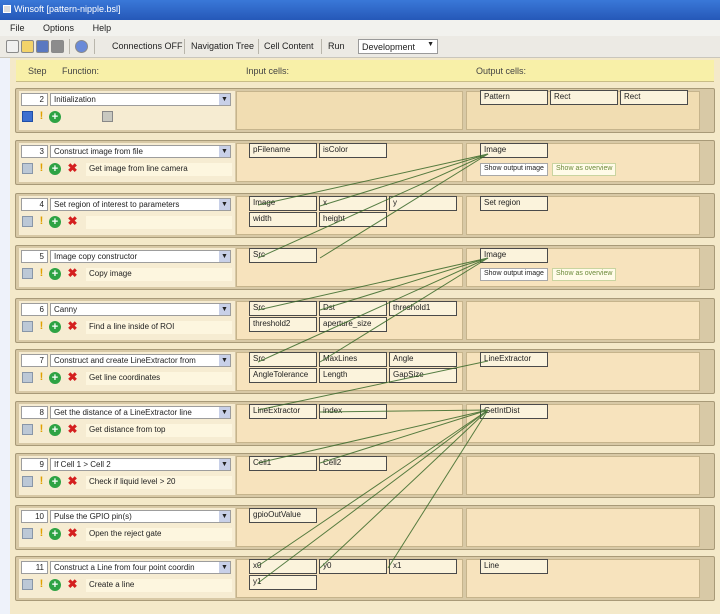  Describe the element at coordinates (159, 327) in the screenshot. I see `step-comment: Find a line inside of ROI` at that location.